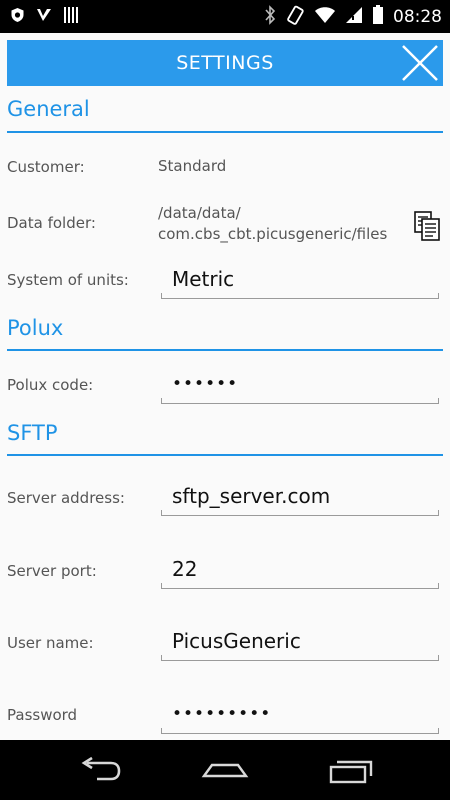 This screenshot has height=800, width=450. What do you see at coordinates (32, 433) in the screenshot?
I see `section-sftp-title: SFTP` at bounding box center [32, 433].